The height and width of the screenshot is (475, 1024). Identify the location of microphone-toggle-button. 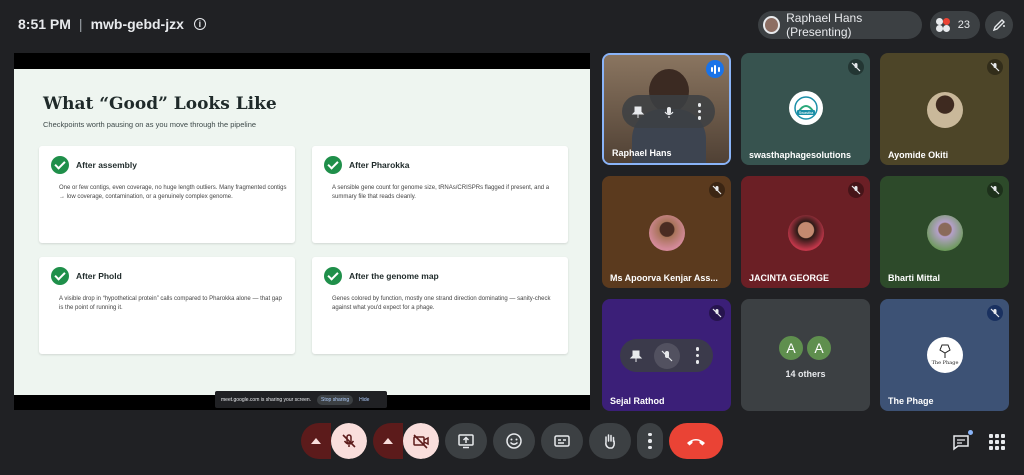
(349, 441).